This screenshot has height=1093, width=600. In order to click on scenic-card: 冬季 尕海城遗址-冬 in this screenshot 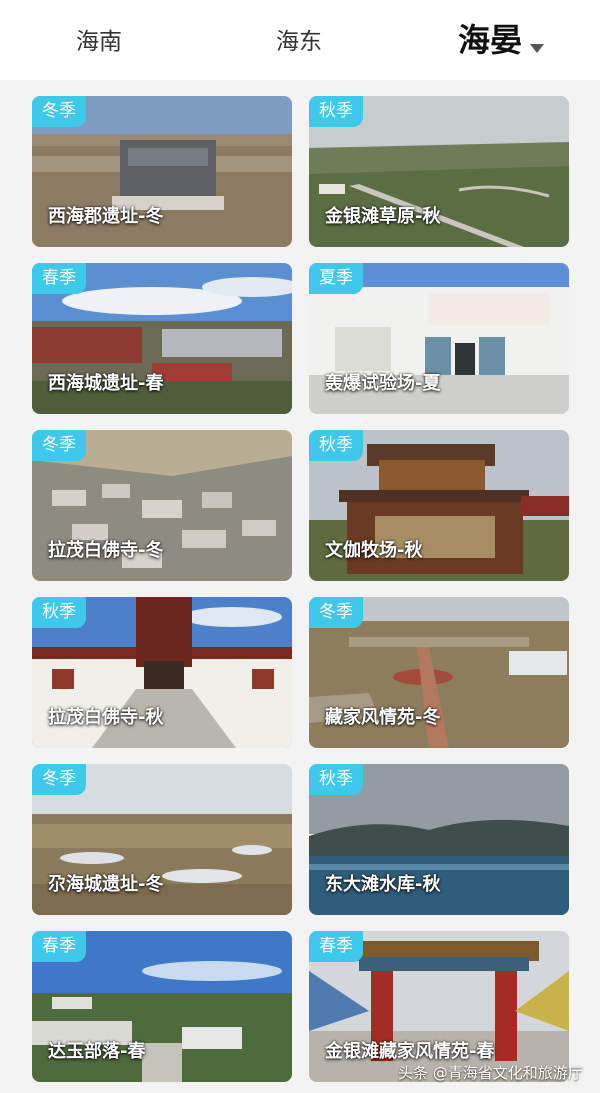, I will do `click(162, 839)`.